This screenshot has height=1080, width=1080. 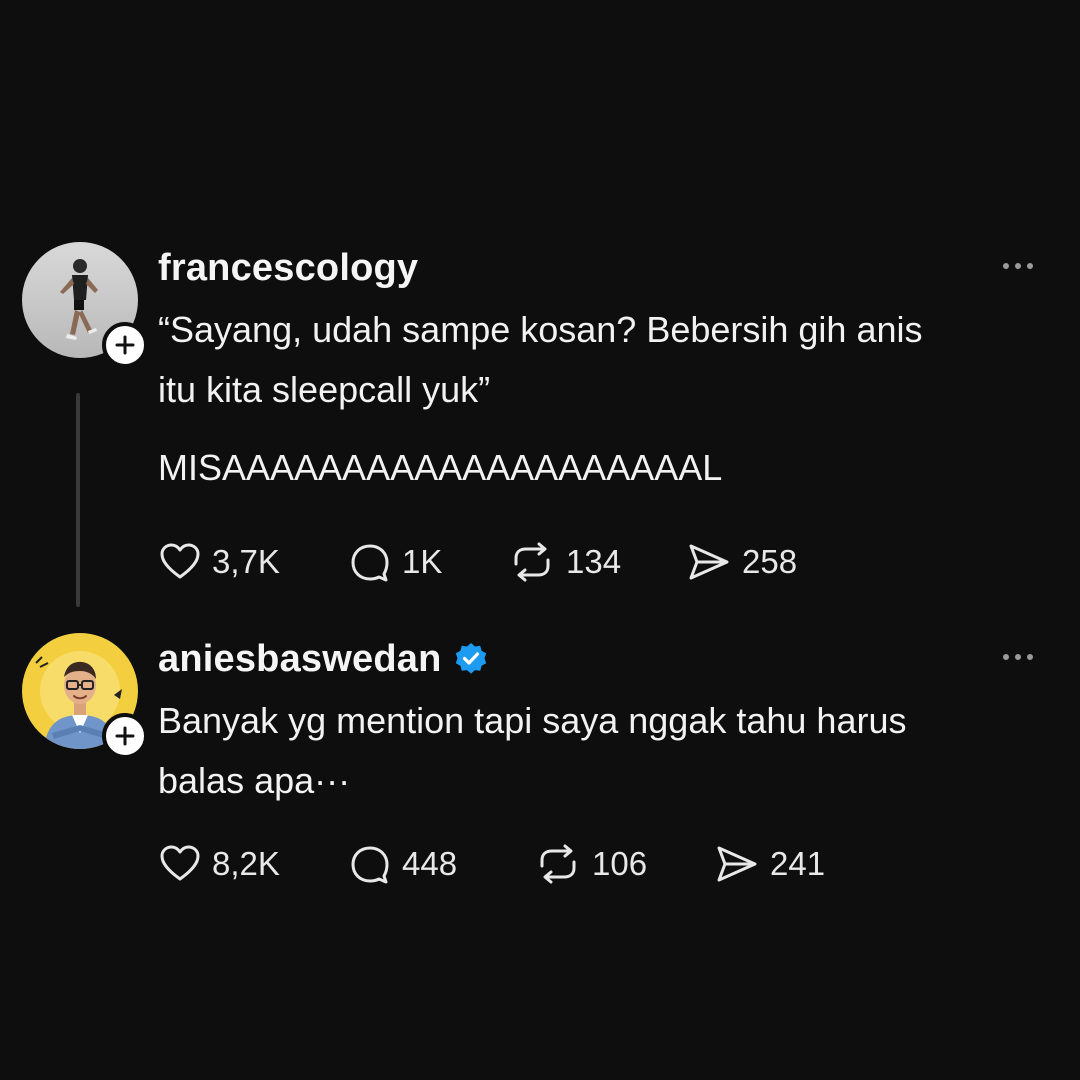 I want to click on like-button: 3,7K, so click(x=219, y=562).